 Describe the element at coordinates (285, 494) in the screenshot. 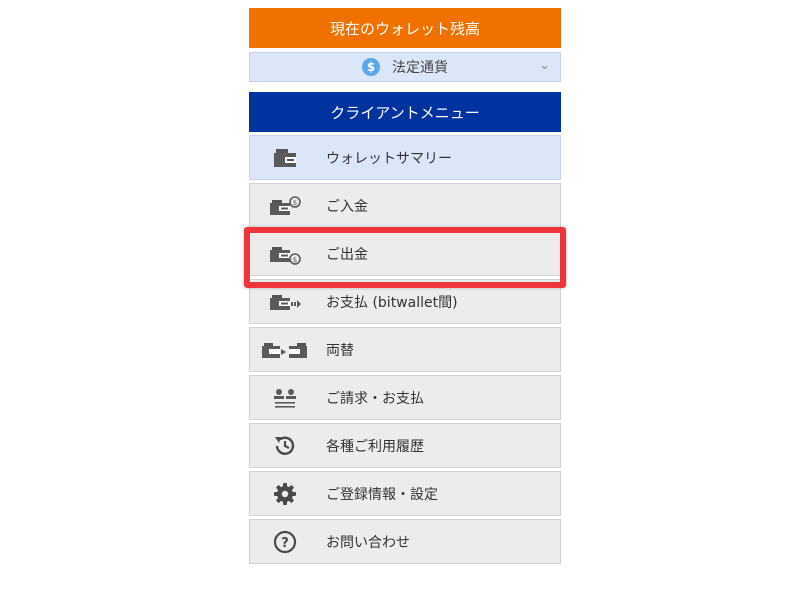

I see `gear-icon` at that location.